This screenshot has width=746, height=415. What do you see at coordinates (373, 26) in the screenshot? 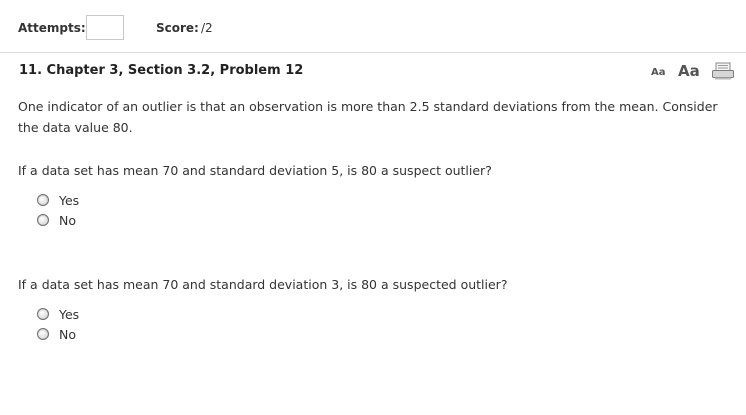
I see `header-bar: Attempts: Score: /2` at bounding box center [373, 26].